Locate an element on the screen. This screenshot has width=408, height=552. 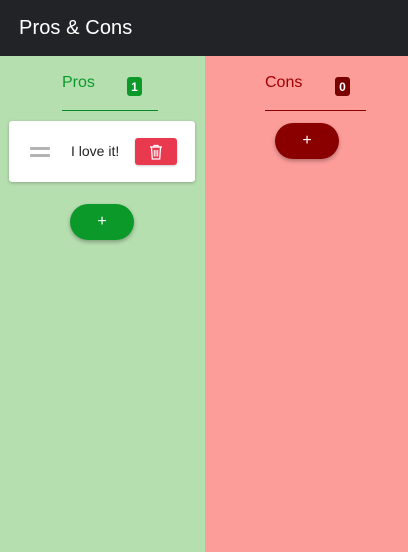
cons-title: Cons is located at coordinates (284, 82).